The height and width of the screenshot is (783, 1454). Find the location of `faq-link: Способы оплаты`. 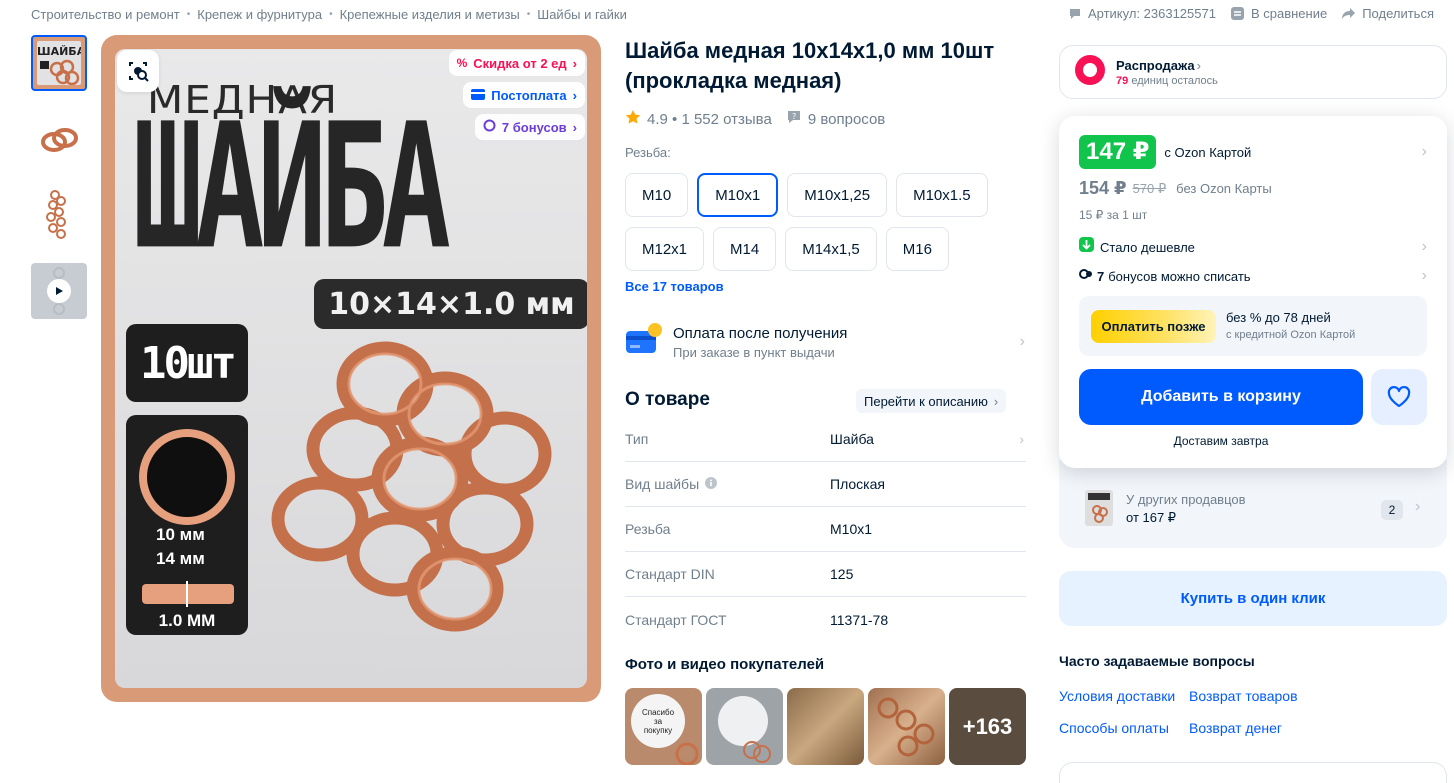

faq-link: Способы оплаты is located at coordinates (1124, 728).